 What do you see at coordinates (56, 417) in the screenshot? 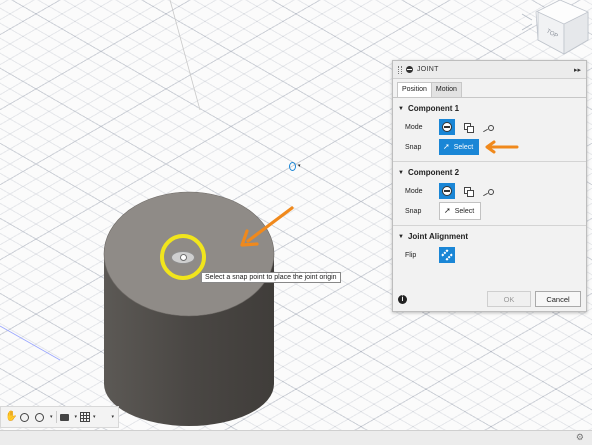
I see `toolbar-divider` at bounding box center [56, 417].